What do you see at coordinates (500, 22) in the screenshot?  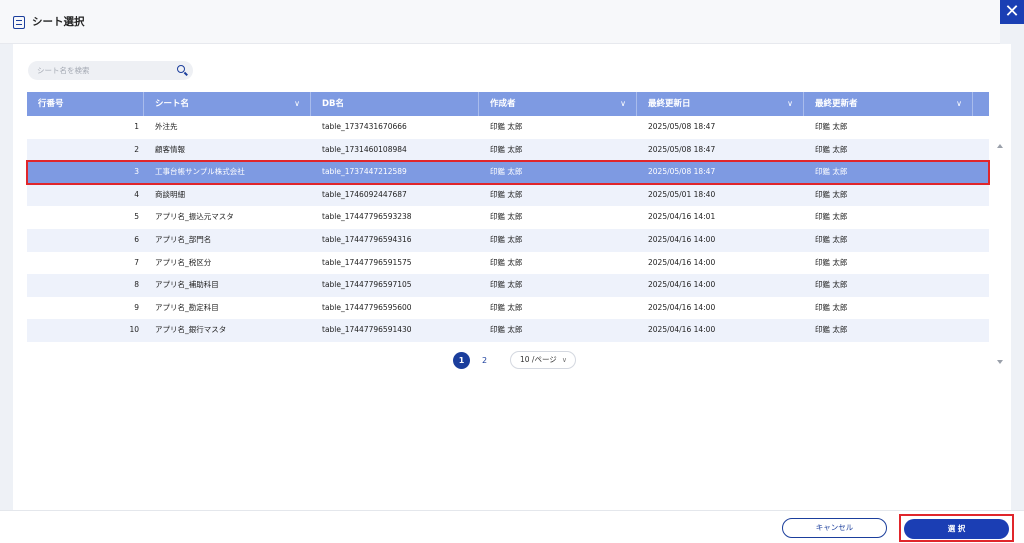 I see `dialog-titlebar: シート選択` at bounding box center [500, 22].